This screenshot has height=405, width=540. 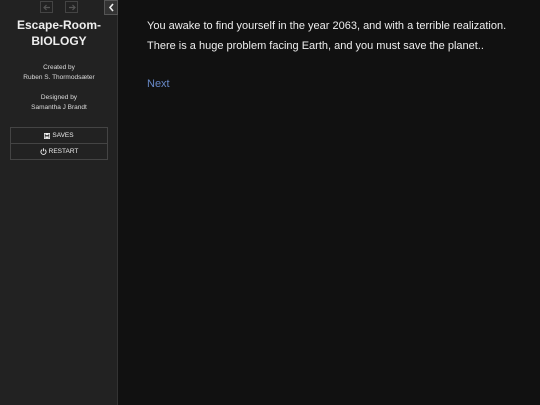 I want to click on credit-designed-by: Designed by Samantha J Brandt, so click(x=59, y=103).